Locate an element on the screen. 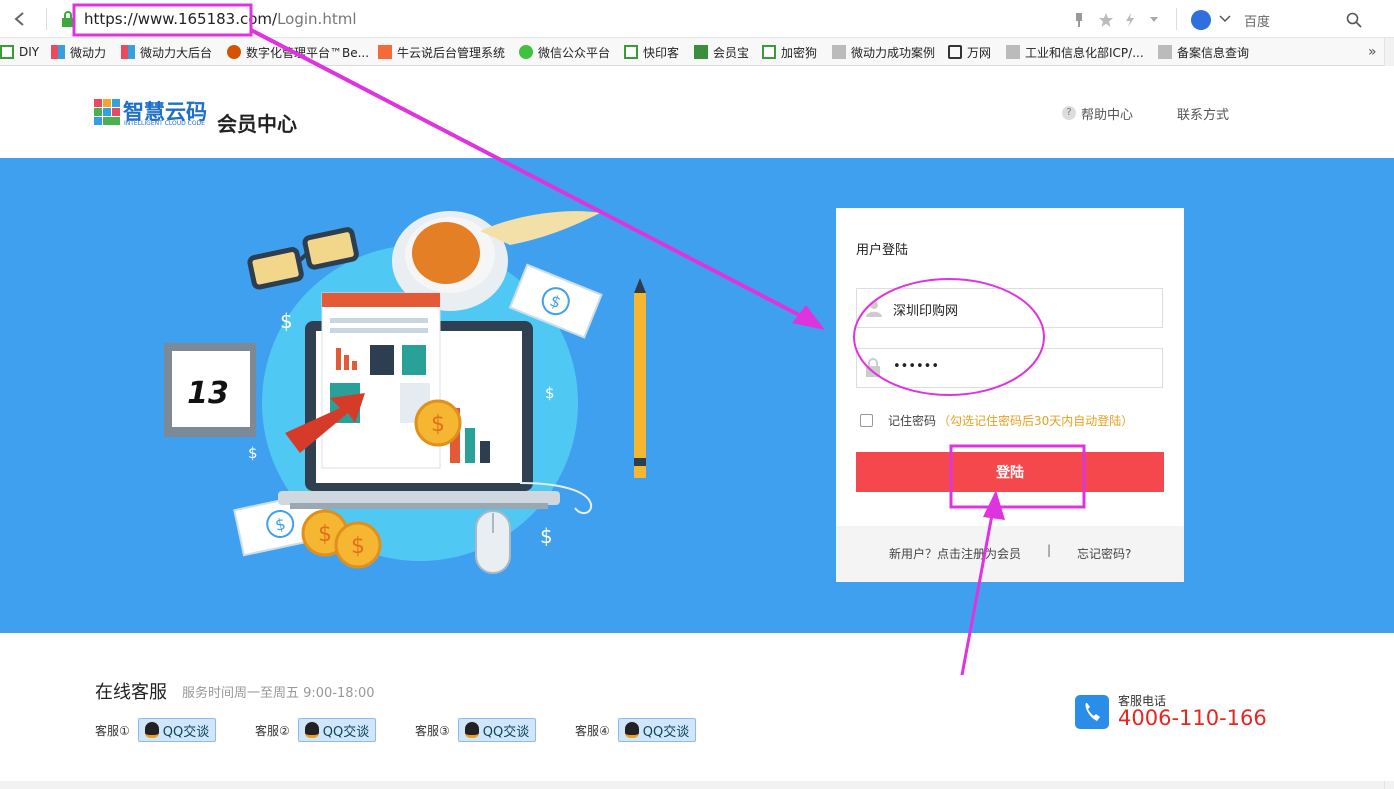 The width and height of the screenshot is (1394, 789). forgot-password-link: 忘记密码? is located at coordinates (1104, 553).